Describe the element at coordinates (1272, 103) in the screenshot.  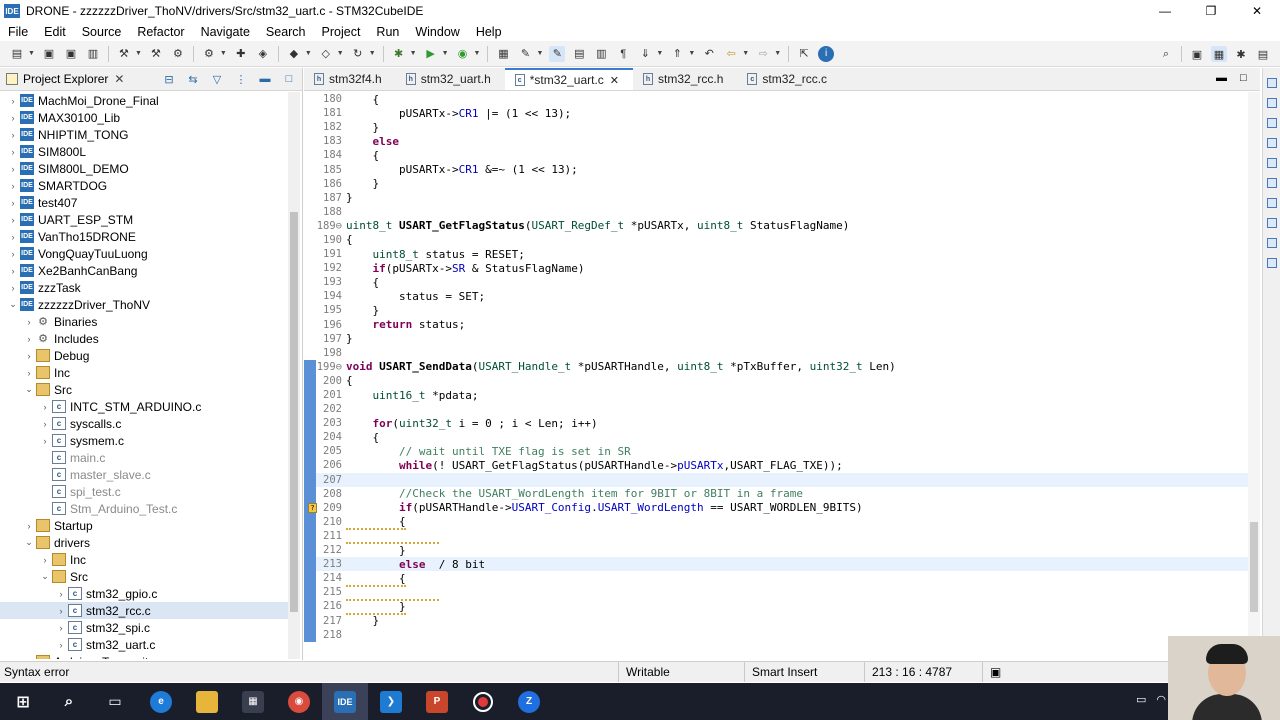
I see `build-targets-icon` at that location.